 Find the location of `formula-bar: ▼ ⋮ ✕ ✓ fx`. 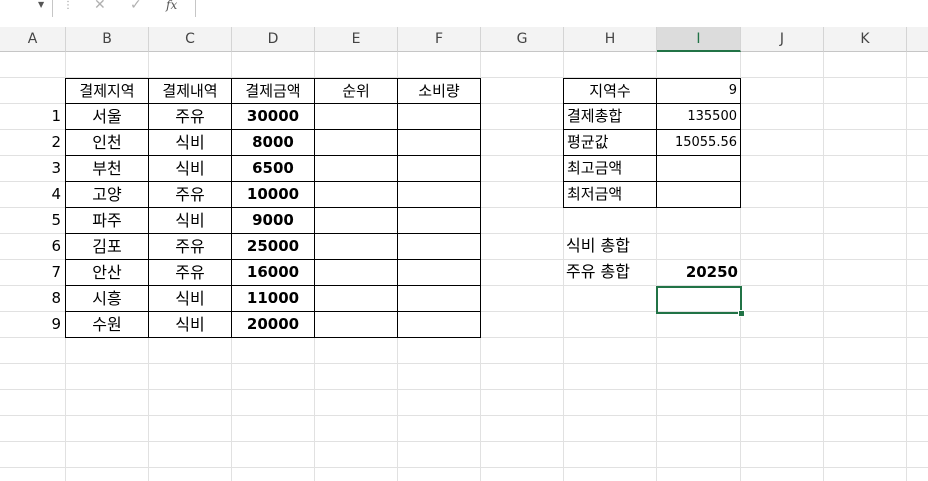

formula-bar: ▼ ⋮ ✕ ✓ fx is located at coordinates (464, 14).